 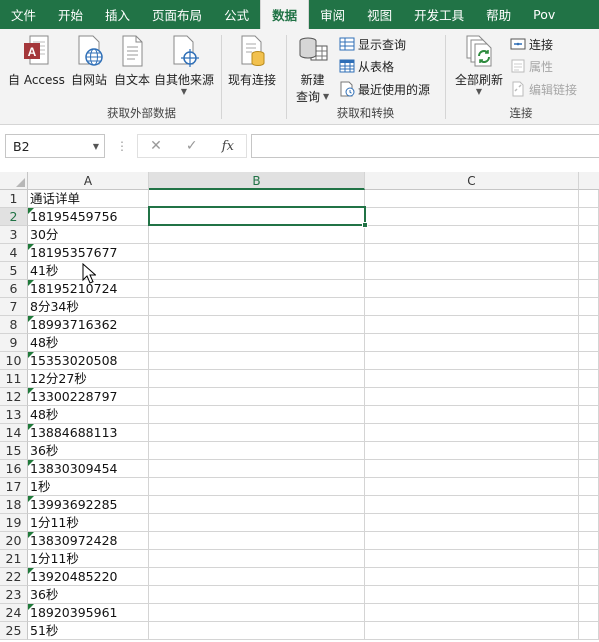 What do you see at coordinates (14, 343) in the screenshot?
I see `row-header: 9` at bounding box center [14, 343].